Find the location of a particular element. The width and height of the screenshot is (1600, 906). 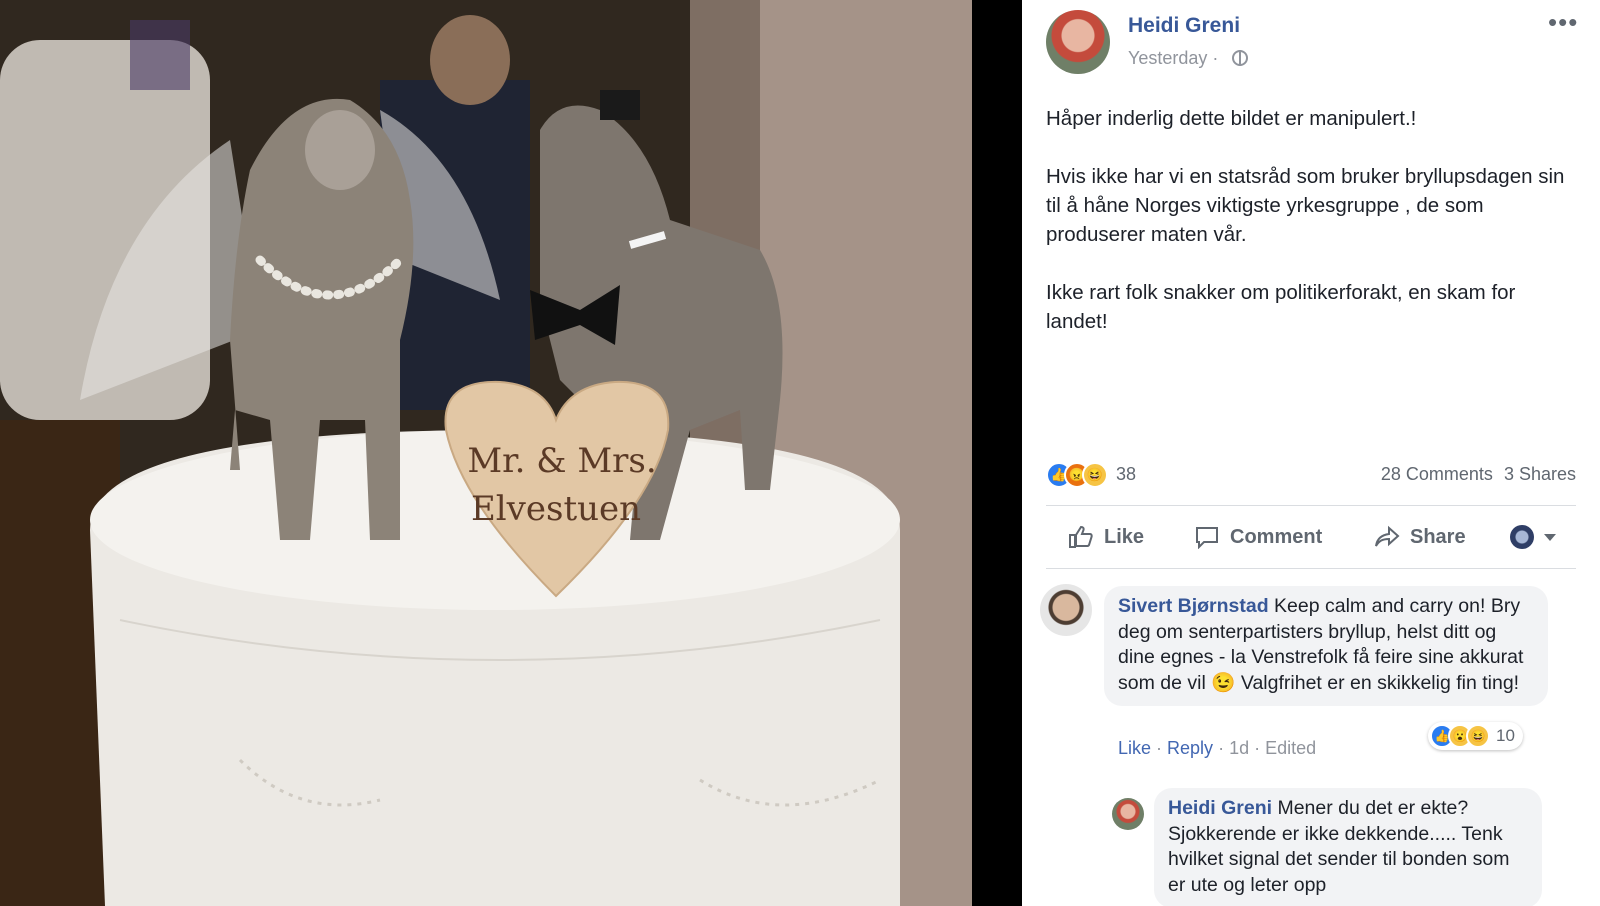

comment-reactions: 👍 😮 😆 10 is located at coordinates (1475, 736).